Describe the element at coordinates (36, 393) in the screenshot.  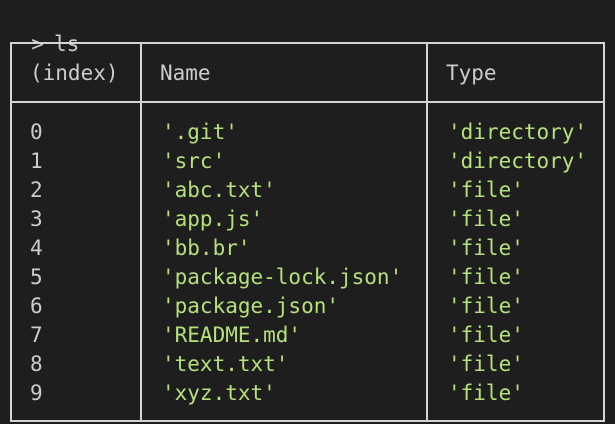
I see `row-index: 9` at that location.